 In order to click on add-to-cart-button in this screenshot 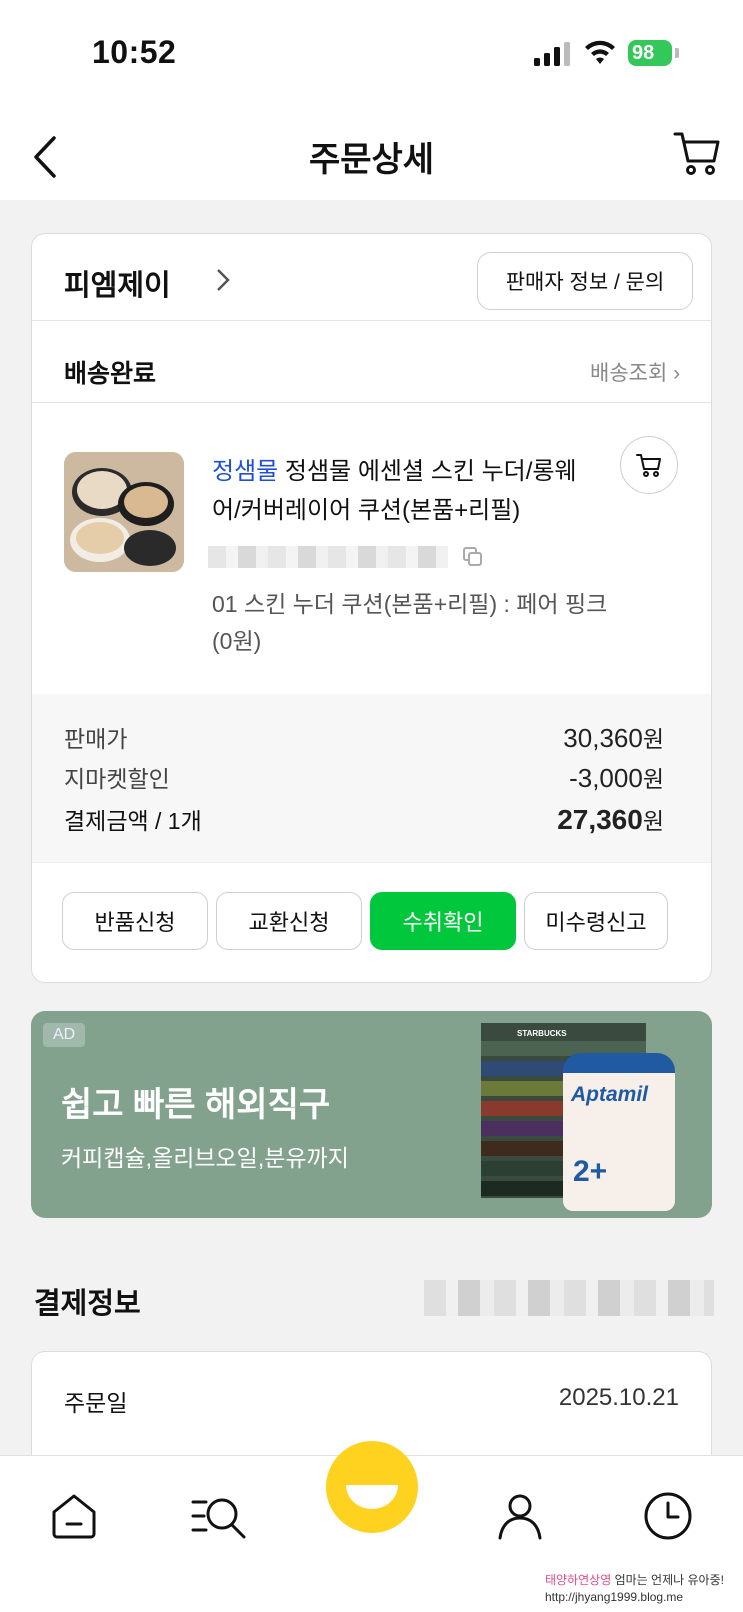, I will do `click(649, 465)`.